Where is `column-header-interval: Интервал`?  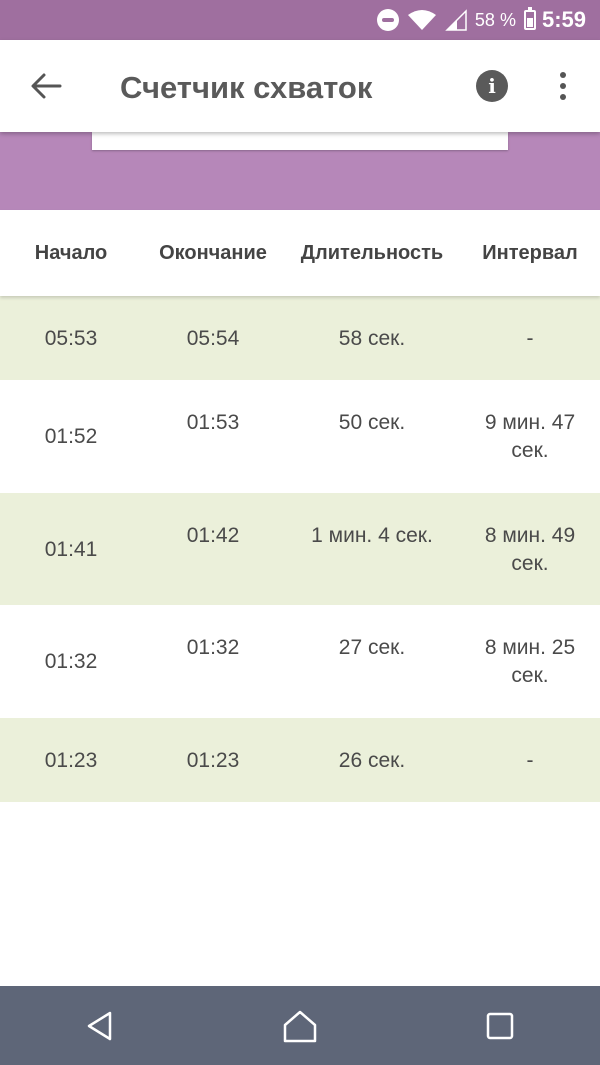
column-header-interval: Интервал is located at coordinates (530, 252).